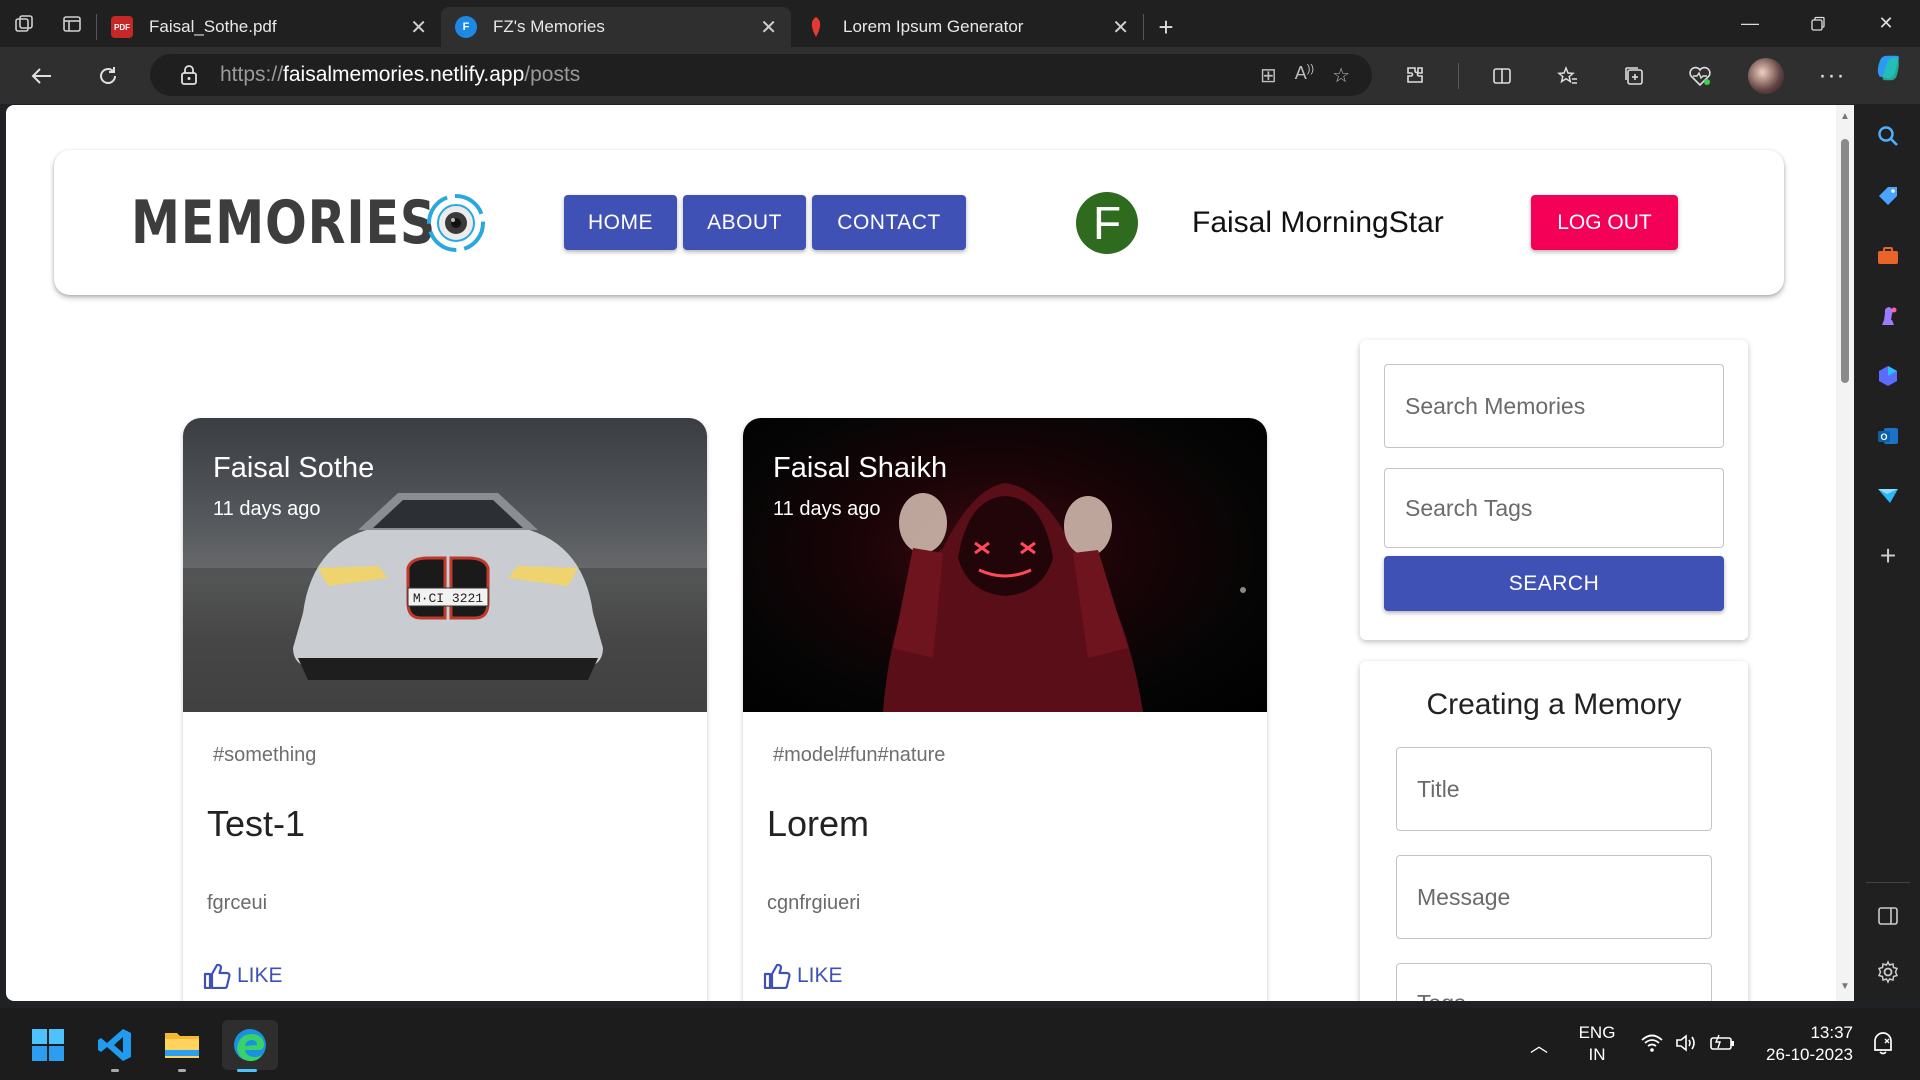  What do you see at coordinates (115, 1070) in the screenshot?
I see `running-indicator` at bounding box center [115, 1070].